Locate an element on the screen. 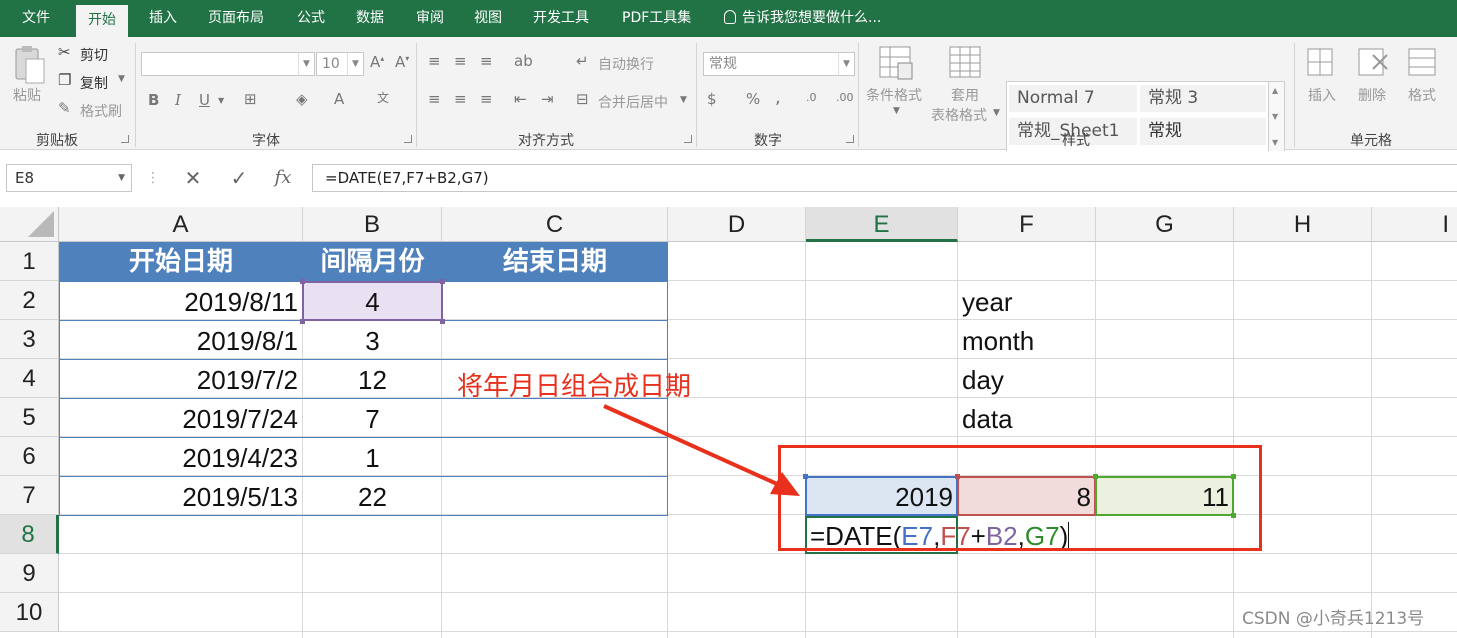  merge-center-button: 合并后居中 is located at coordinates (633, 102).